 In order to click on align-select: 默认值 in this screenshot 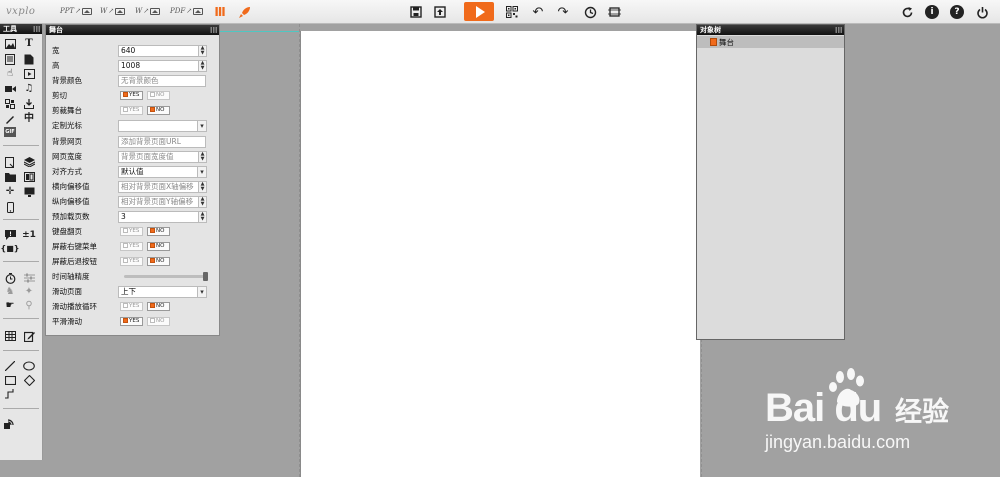, I will do `click(158, 171)`.